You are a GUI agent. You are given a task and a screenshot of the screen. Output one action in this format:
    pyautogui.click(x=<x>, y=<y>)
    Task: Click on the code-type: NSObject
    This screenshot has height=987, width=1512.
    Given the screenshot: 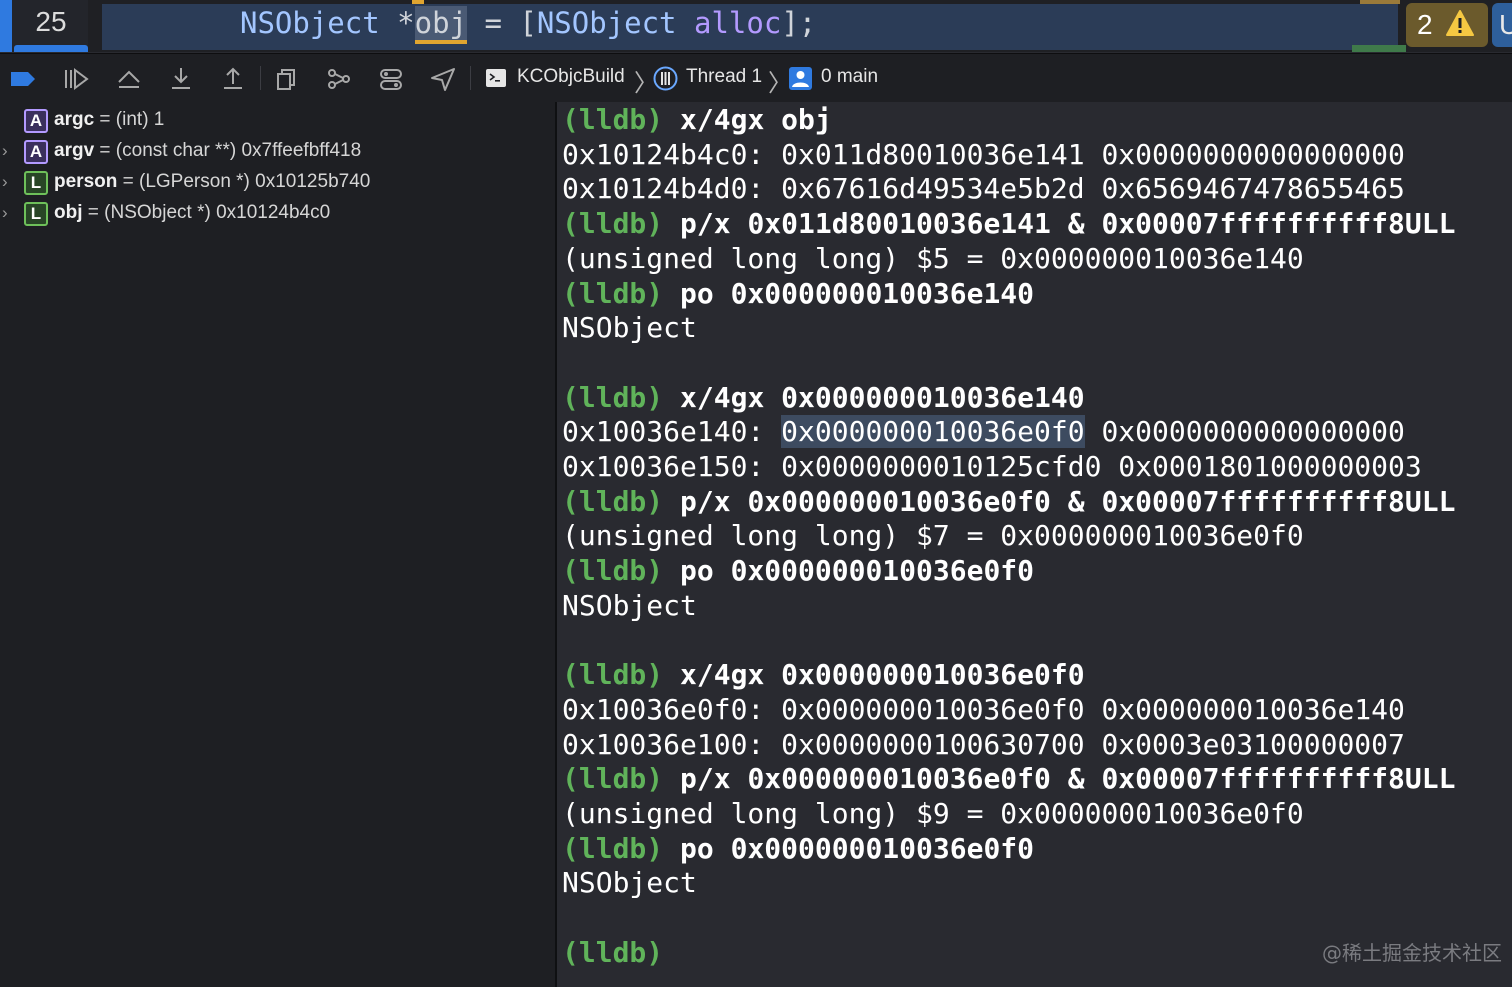 What is the action you would take?
    pyautogui.click(x=310, y=23)
    